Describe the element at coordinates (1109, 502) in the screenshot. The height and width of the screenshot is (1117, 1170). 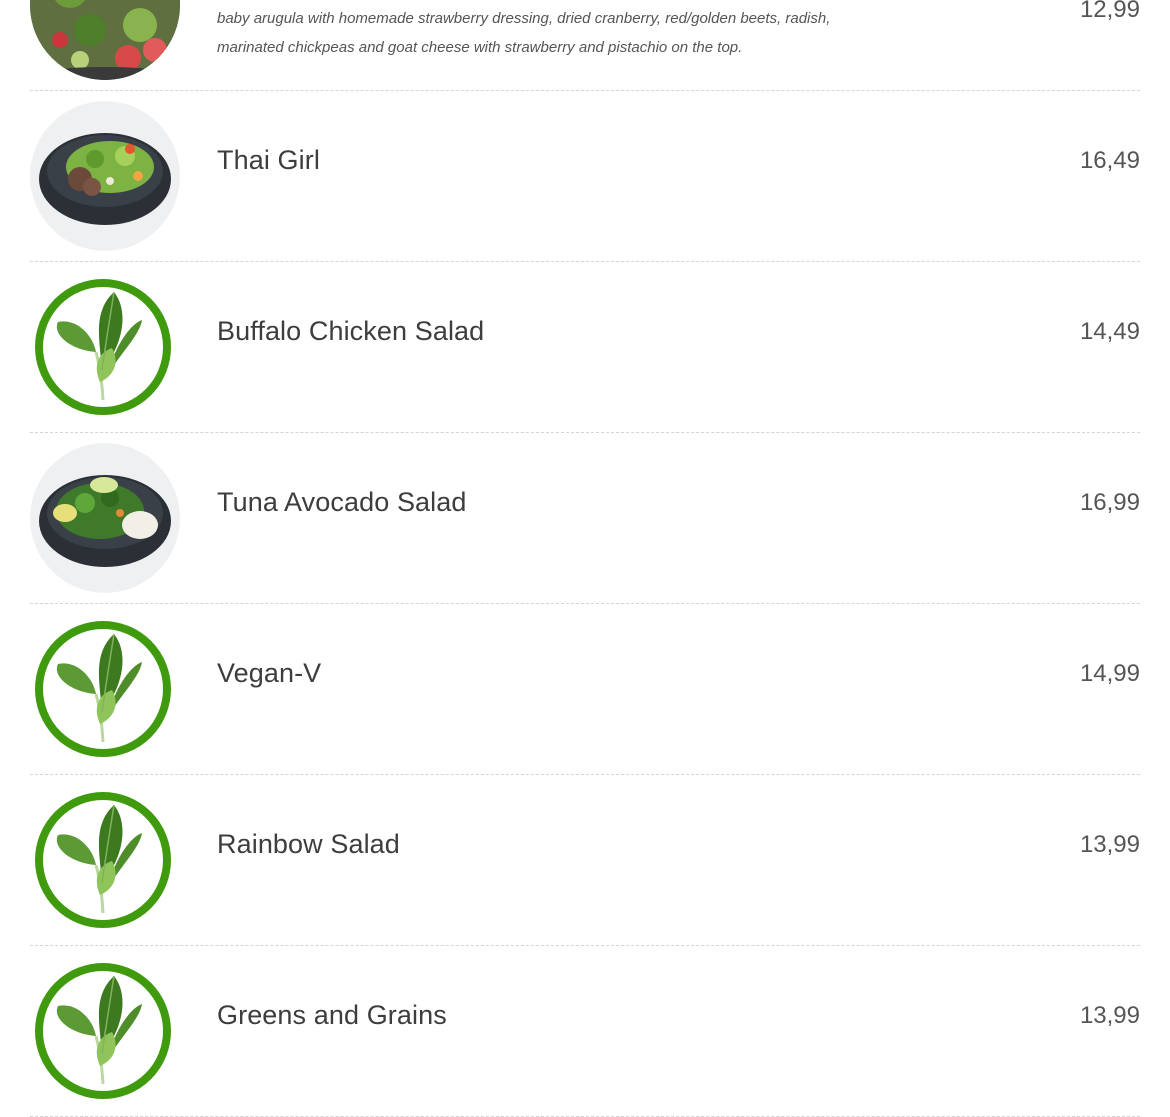
I see `item-price: 16,99` at that location.